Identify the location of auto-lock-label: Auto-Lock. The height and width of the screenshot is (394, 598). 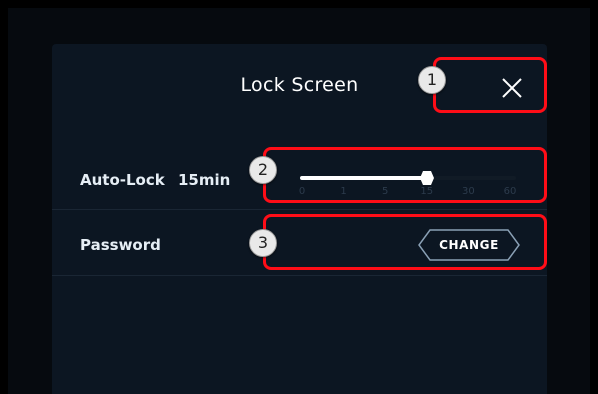
(122, 180).